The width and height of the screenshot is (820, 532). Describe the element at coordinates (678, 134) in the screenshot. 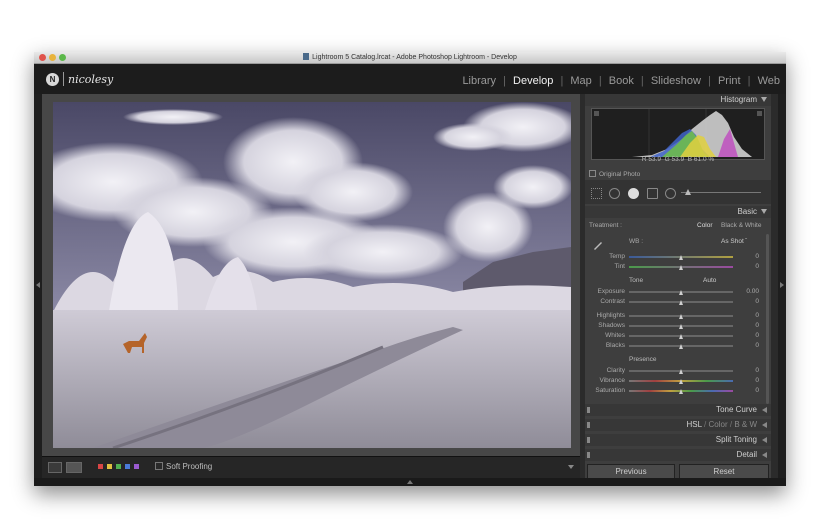

I see `histogram-graph` at that location.